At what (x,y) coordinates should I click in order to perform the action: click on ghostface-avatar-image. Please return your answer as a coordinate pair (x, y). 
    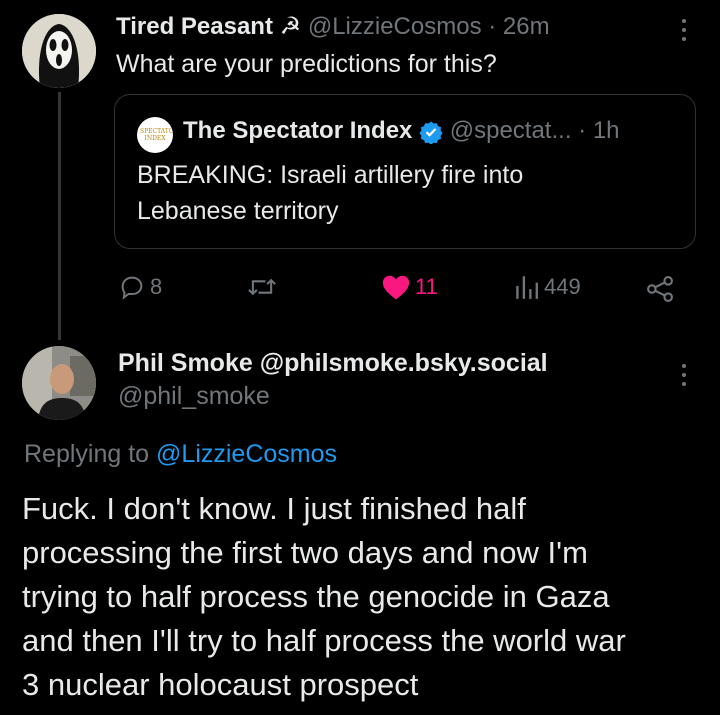
    Looking at the image, I should click on (59, 51).